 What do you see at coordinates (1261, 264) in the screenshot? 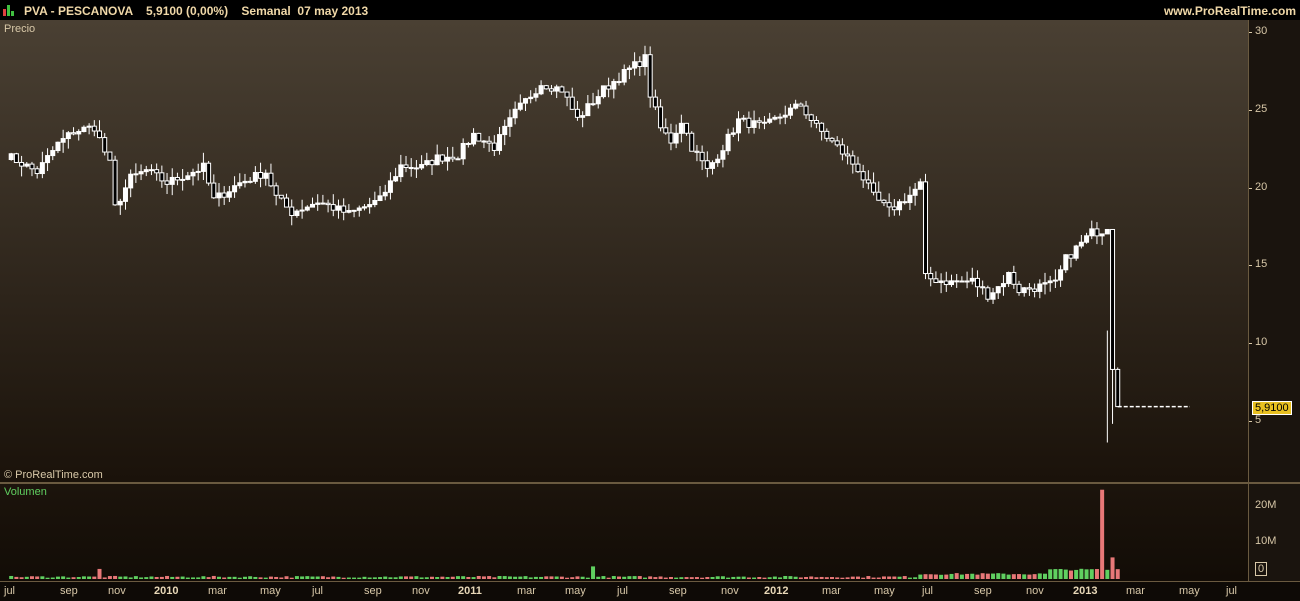
I see `price-tick-label: 15` at bounding box center [1261, 264].